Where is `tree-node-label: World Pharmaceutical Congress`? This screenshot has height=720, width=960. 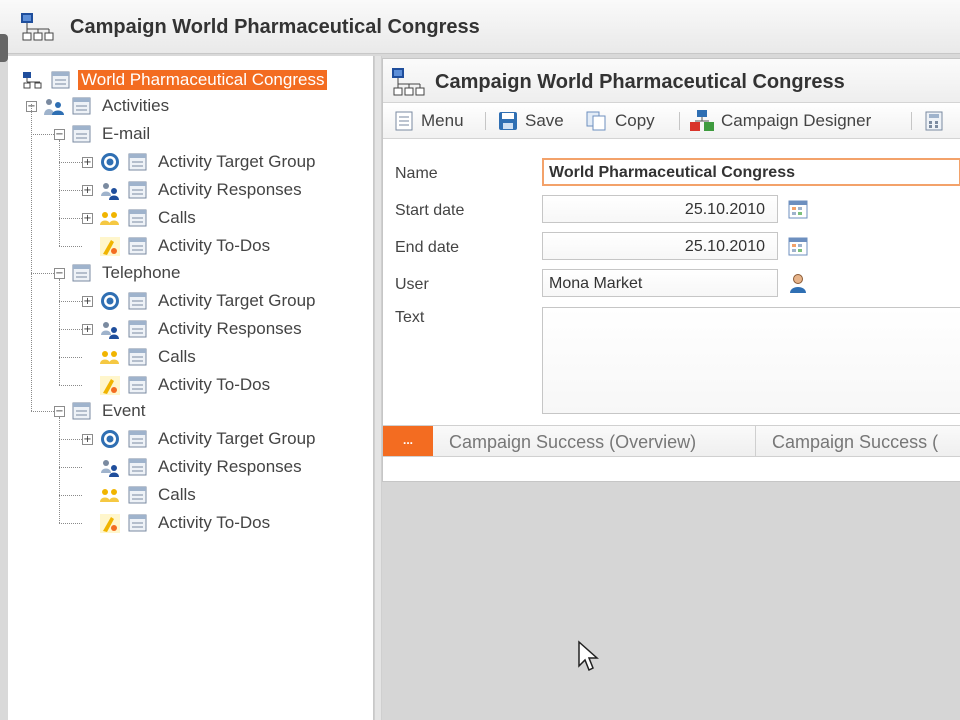
tree-node-label: World Pharmaceutical Congress is located at coordinates (203, 80).